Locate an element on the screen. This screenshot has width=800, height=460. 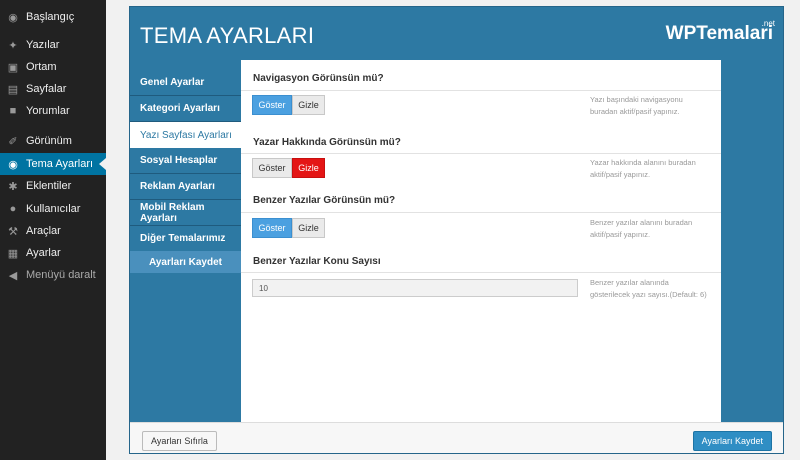
sidebar-item-label: Görünüm is located at coordinates (49, 141).